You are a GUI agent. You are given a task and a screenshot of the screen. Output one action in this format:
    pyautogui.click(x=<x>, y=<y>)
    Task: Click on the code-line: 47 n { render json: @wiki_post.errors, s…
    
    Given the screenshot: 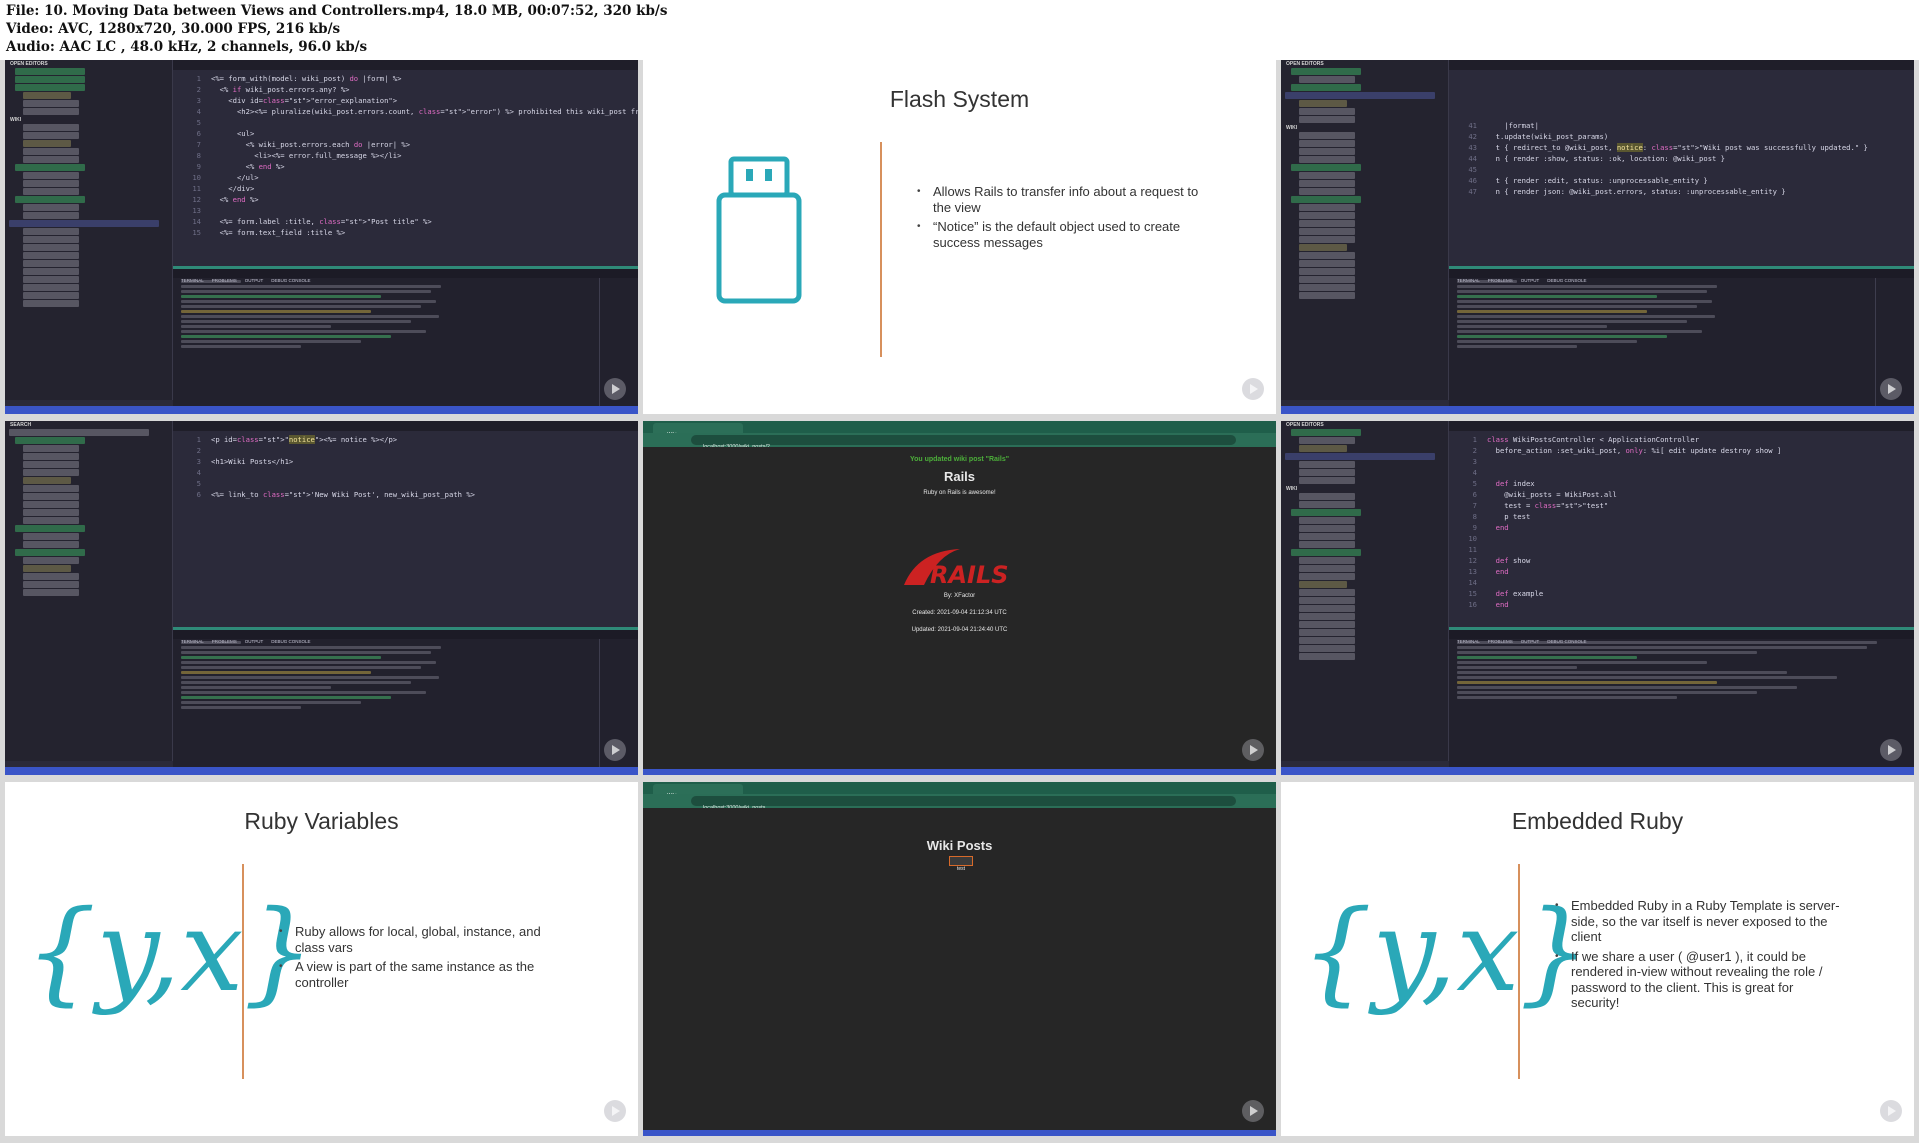 What is the action you would take?
    pyautogui.click(x=1685, y=191)
    